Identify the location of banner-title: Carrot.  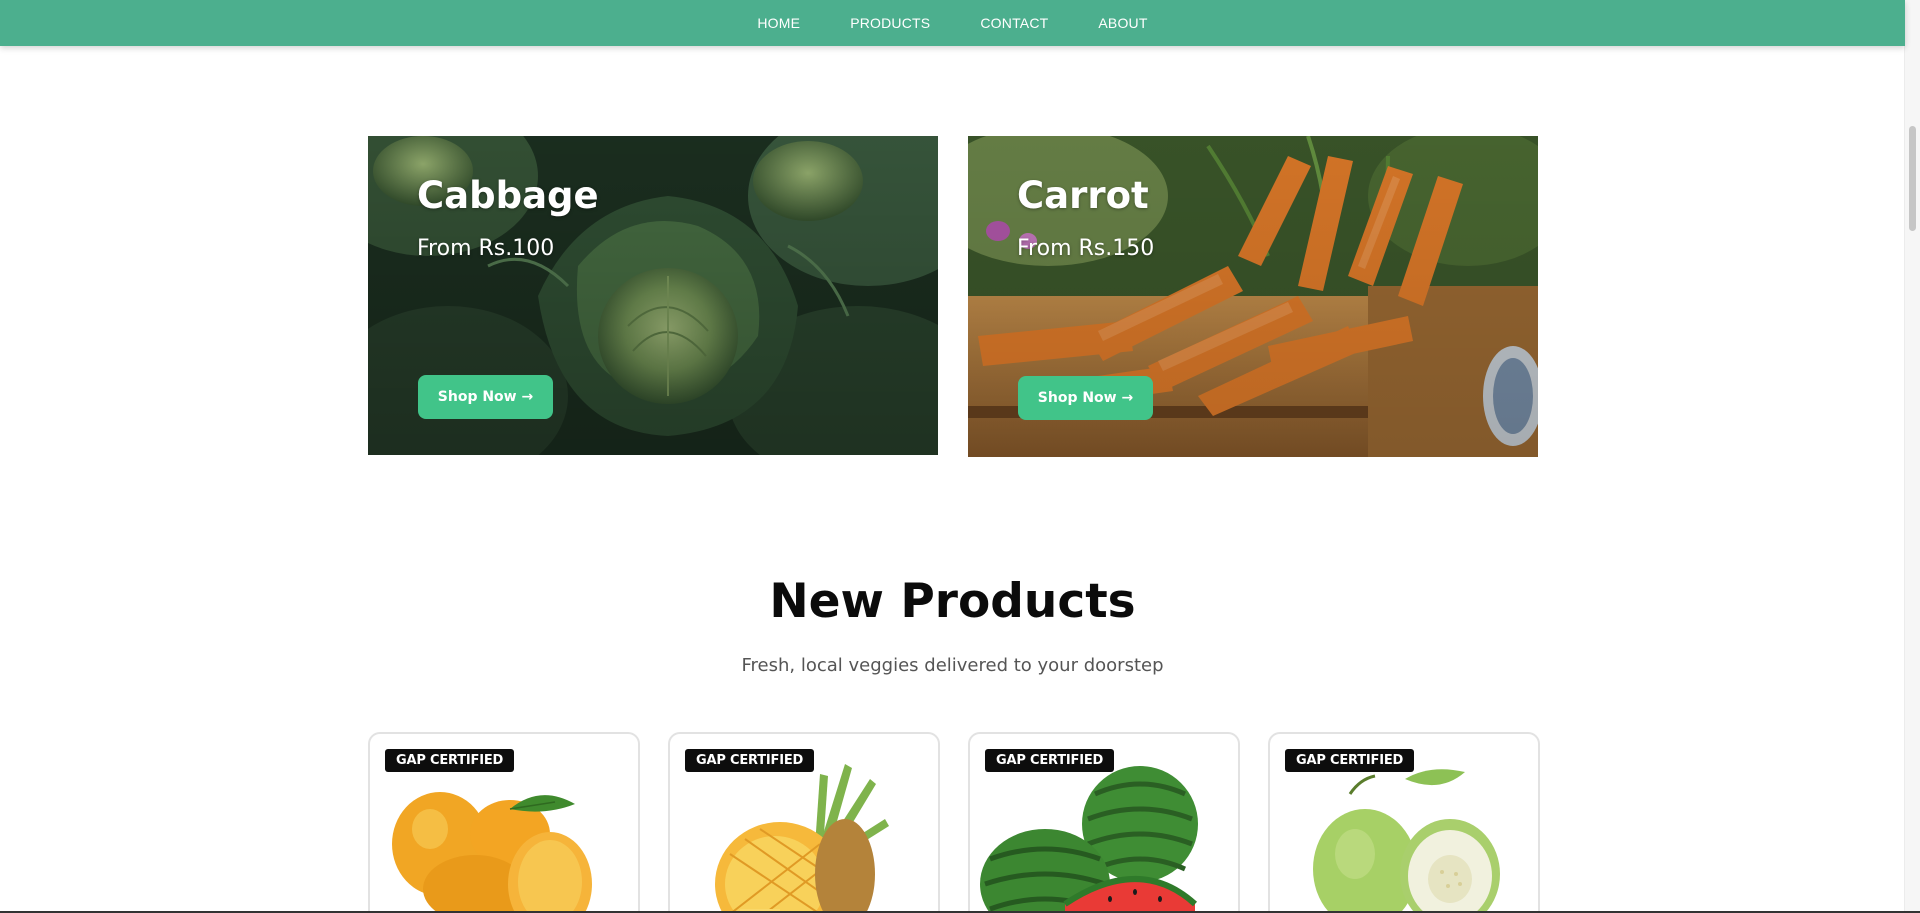
(1083, 195).